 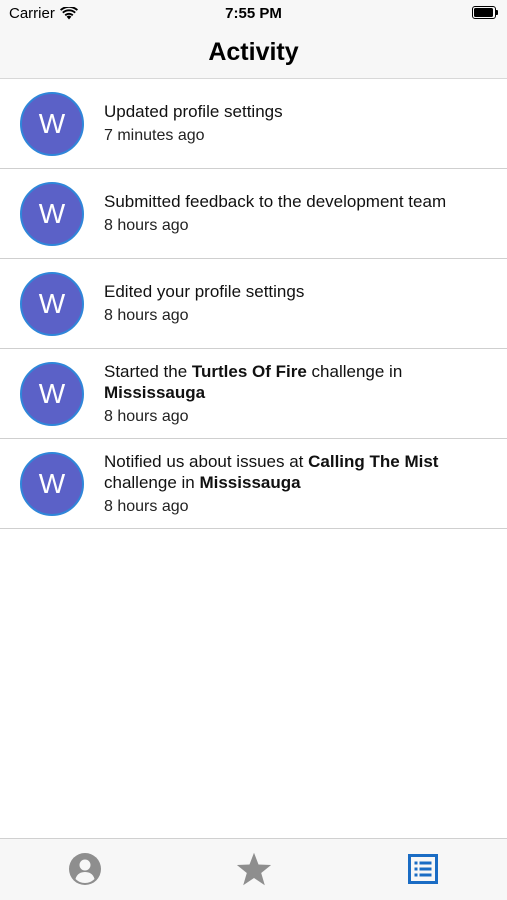 I want to click on status-time: 7:55 PM, so click(x=253, y=13).